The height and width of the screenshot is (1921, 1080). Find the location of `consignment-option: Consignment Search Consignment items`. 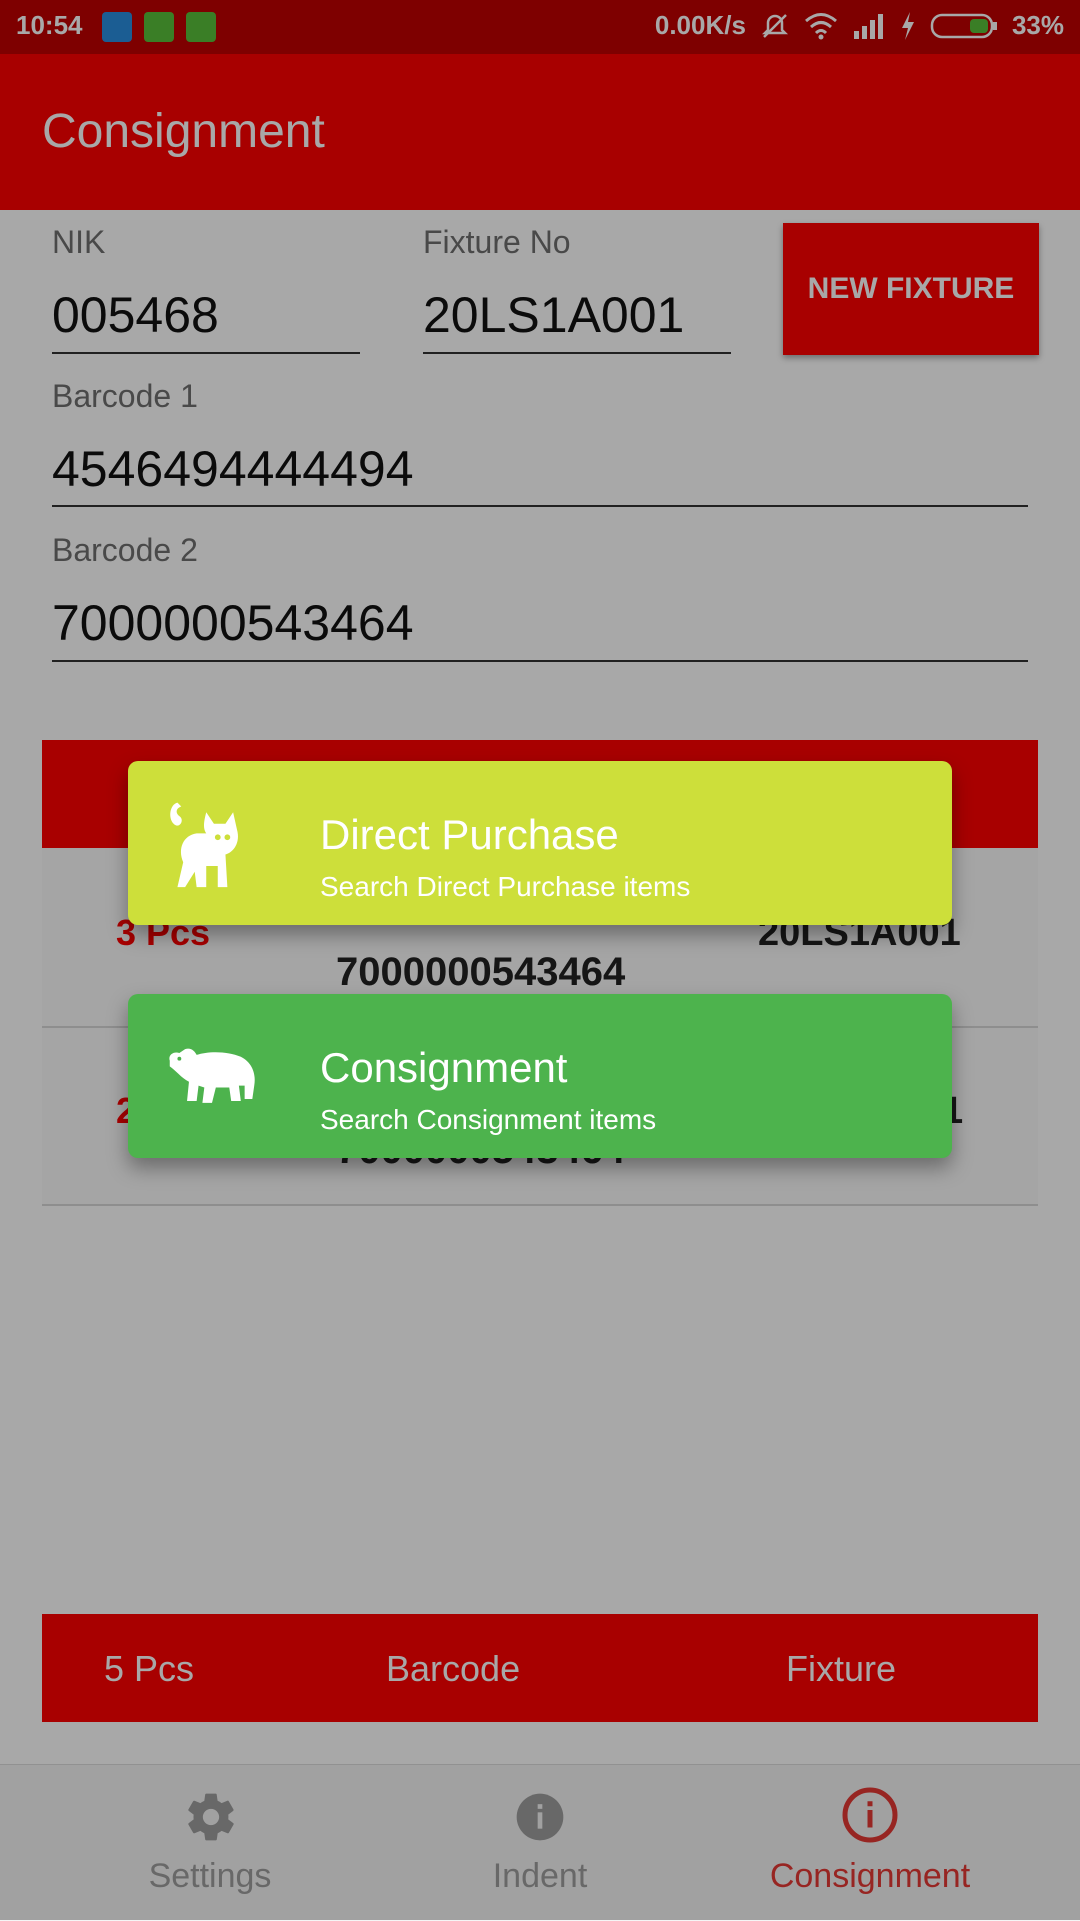

consignment-option: Consignment Search Consignment items is located at coordinates (540, 1076).